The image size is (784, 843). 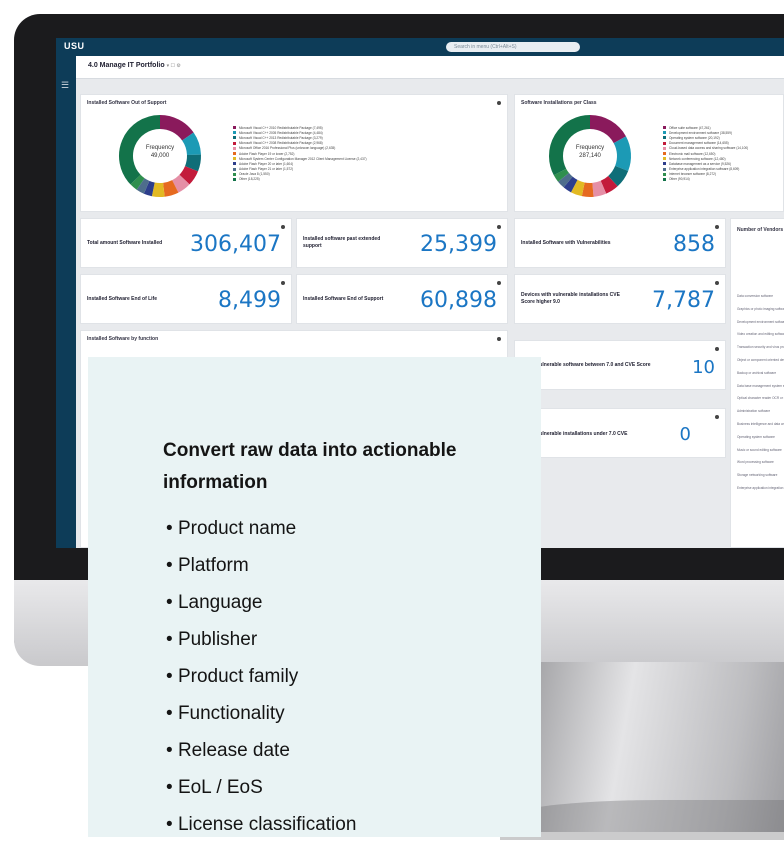 I want to click on kpi-value: 7,787, so click(x=683, y=300).